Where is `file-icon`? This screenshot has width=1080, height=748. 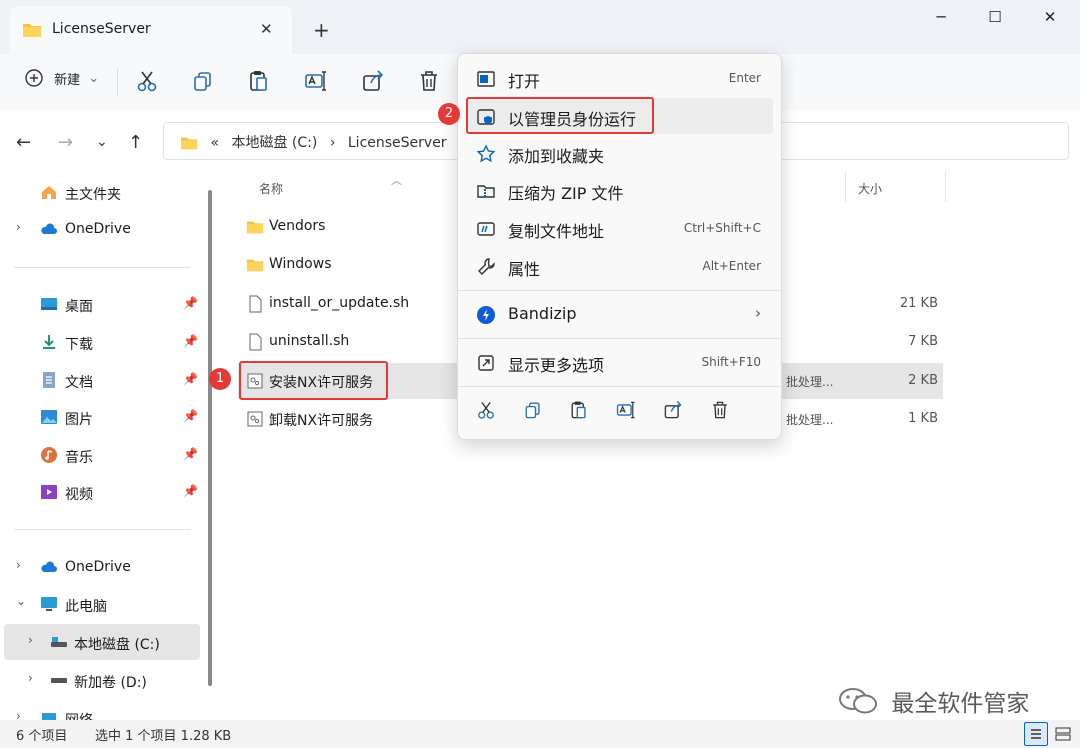 file-icon is located at coordinates (255, 304).